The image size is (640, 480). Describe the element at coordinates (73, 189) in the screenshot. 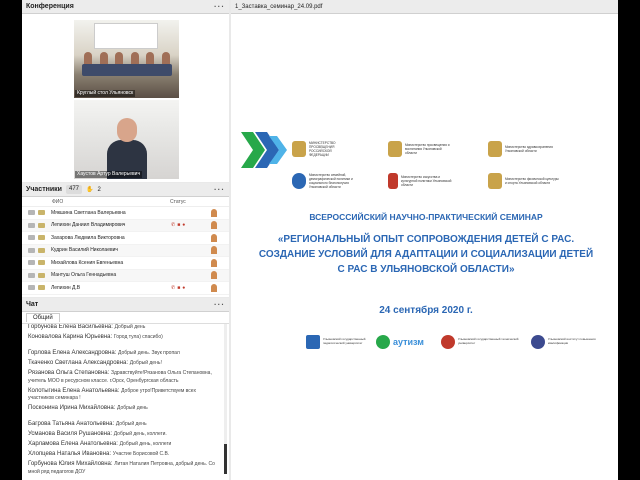

I see `participant-count-badge: 477` at that location.